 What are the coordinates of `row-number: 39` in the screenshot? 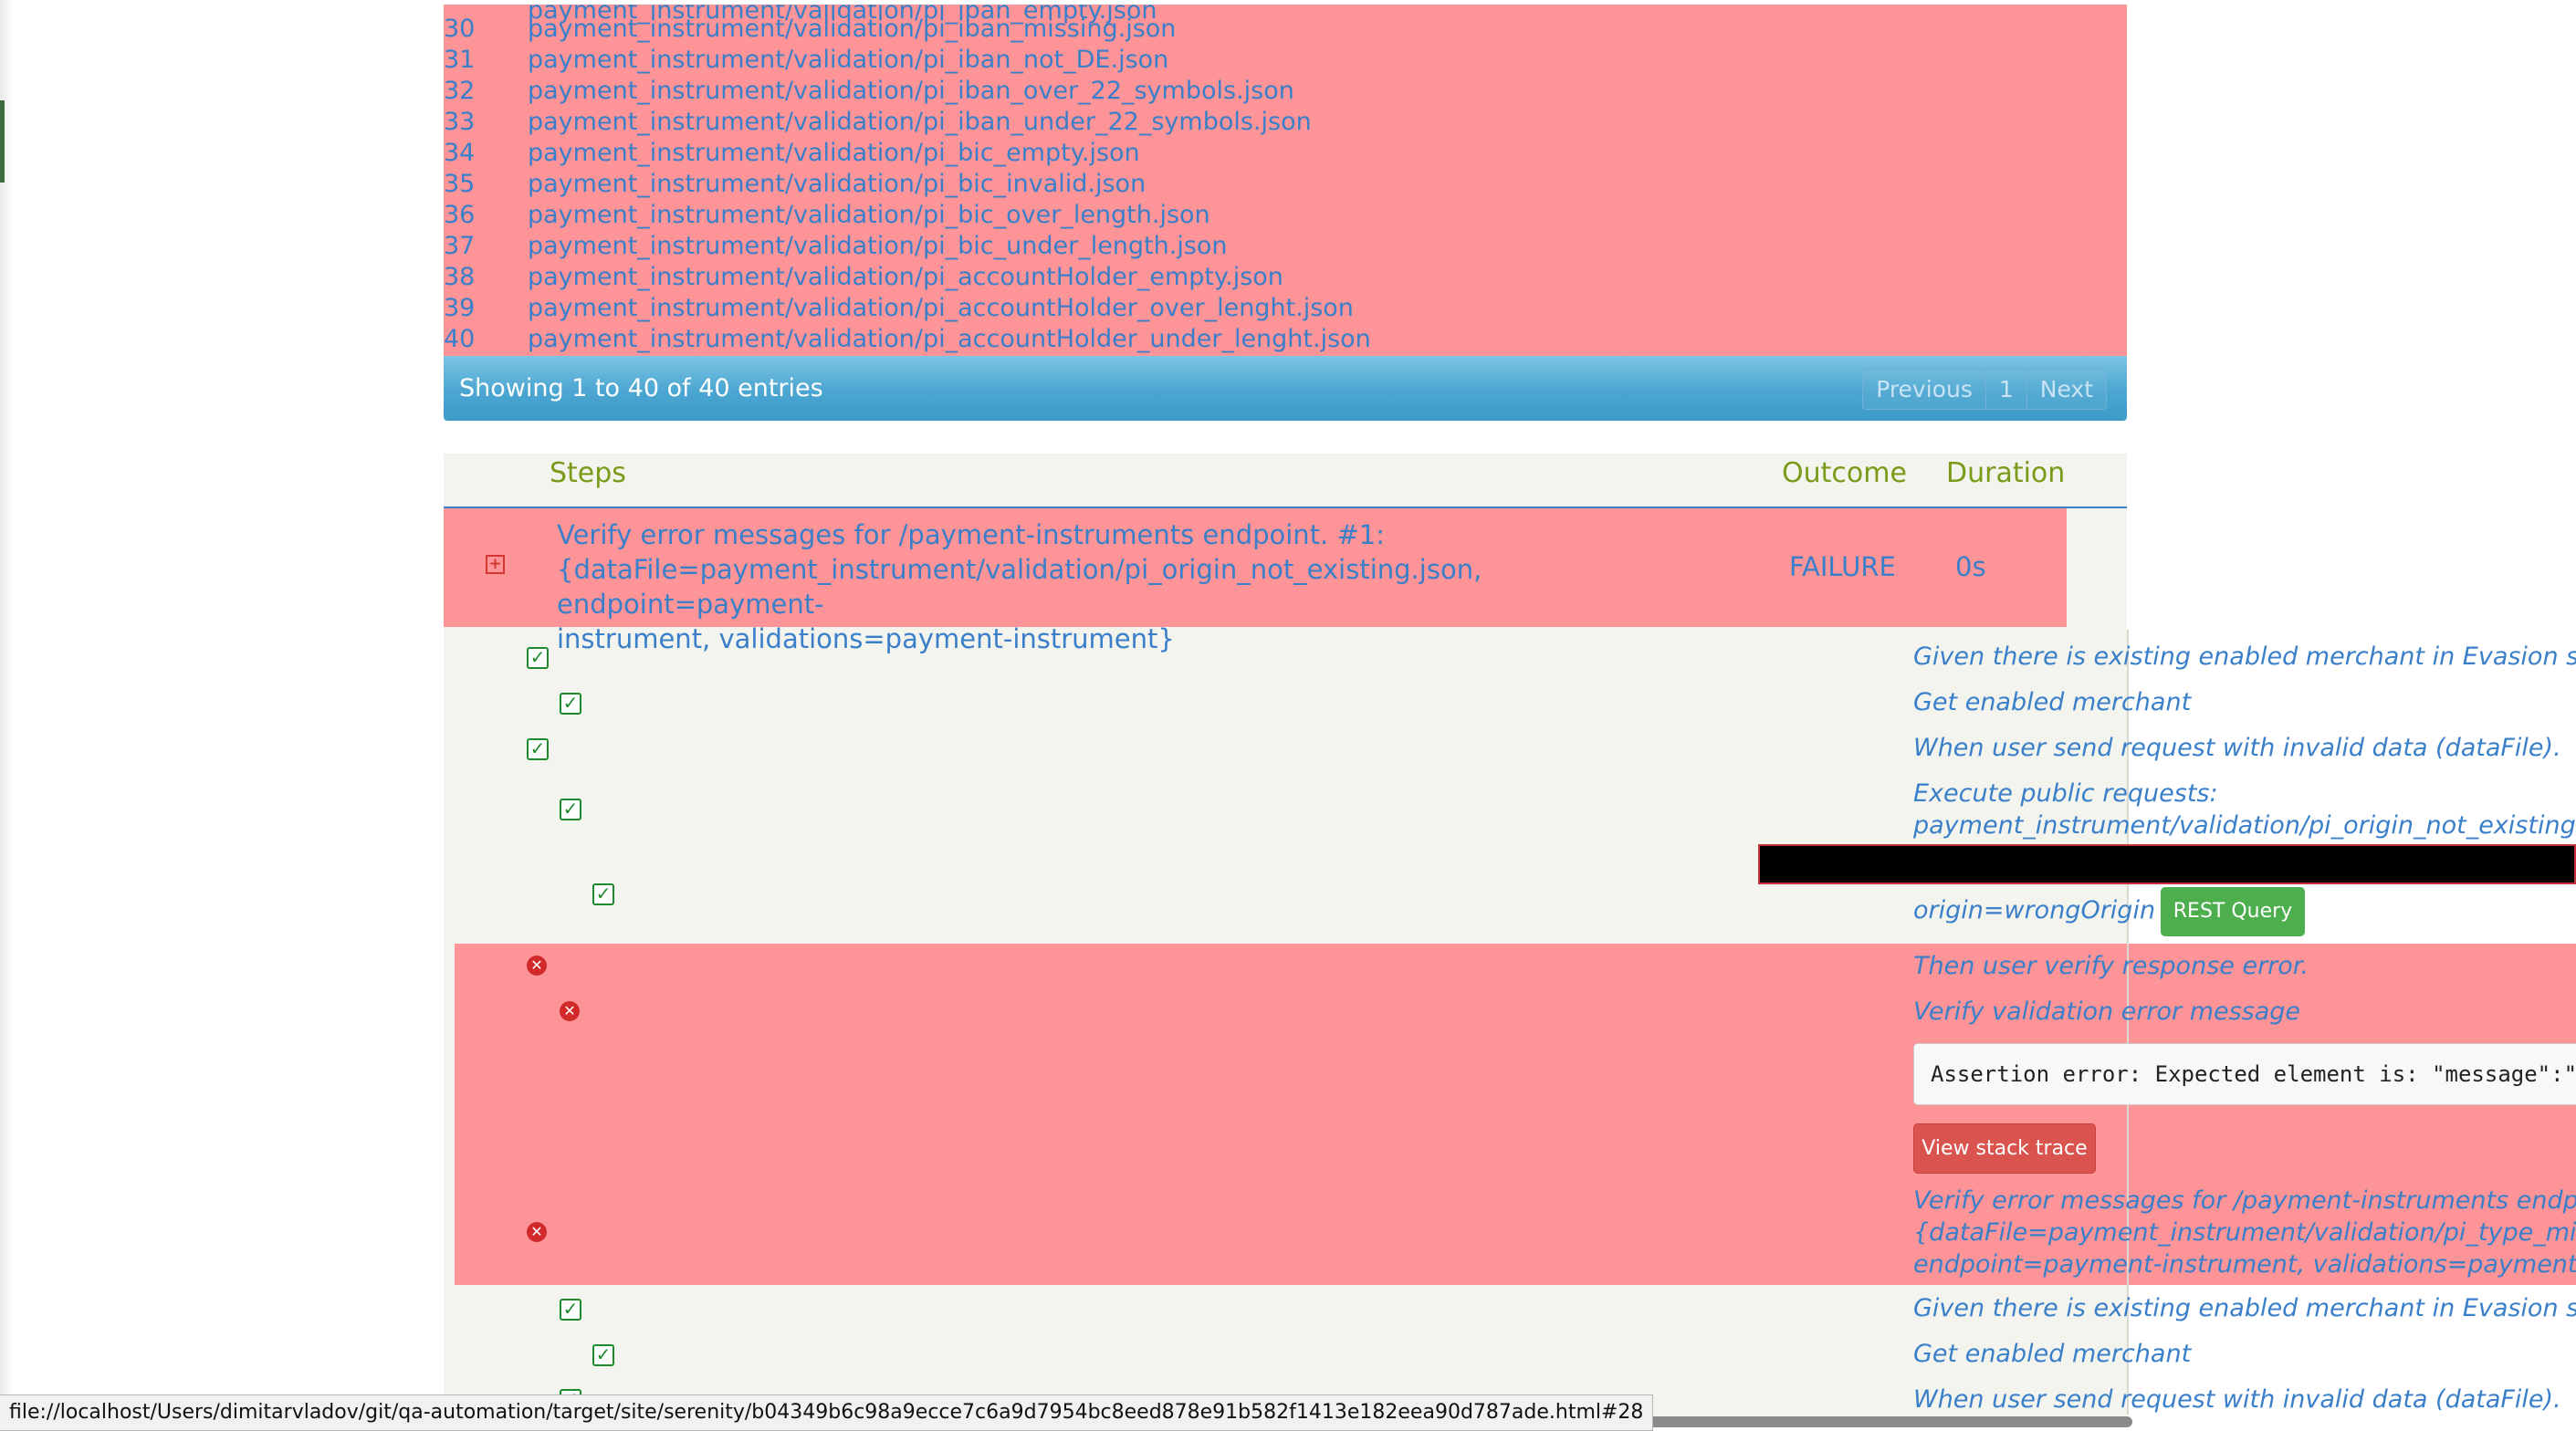 It's located at (460, 308).